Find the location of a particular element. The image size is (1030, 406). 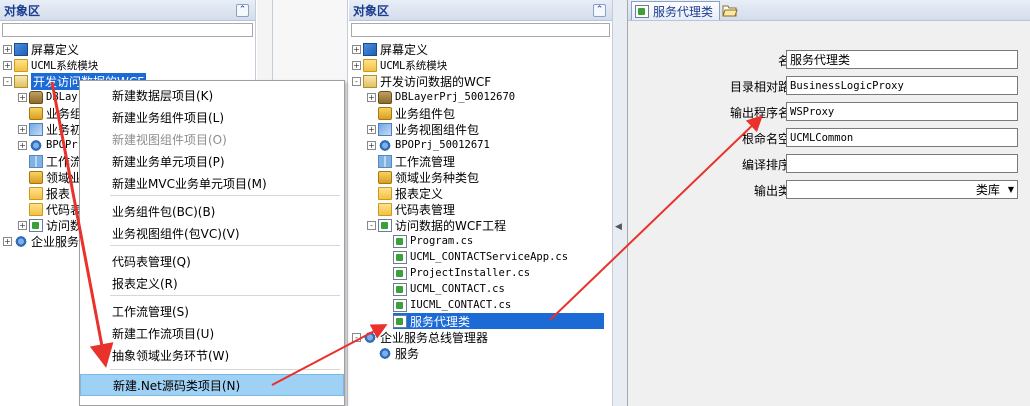

tree-item: 工作流管理 is located at coordinates (402, 161).